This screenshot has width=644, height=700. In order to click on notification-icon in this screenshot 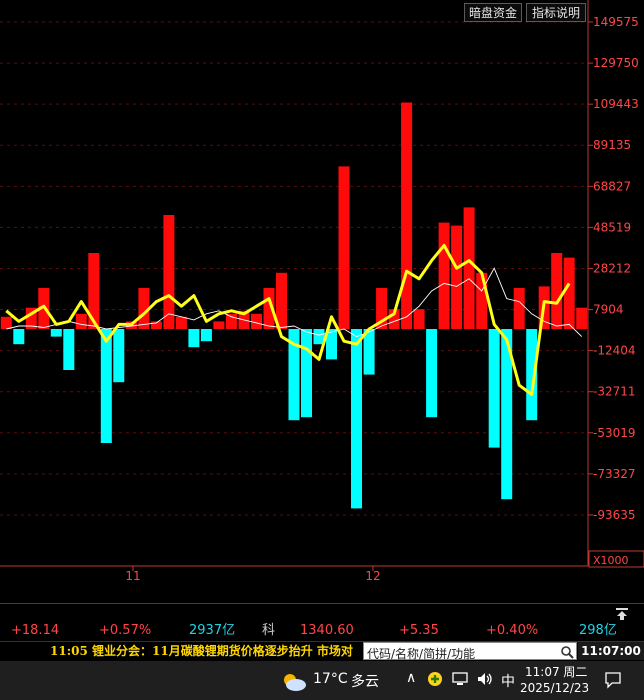, I will do `click(613, 682)`.